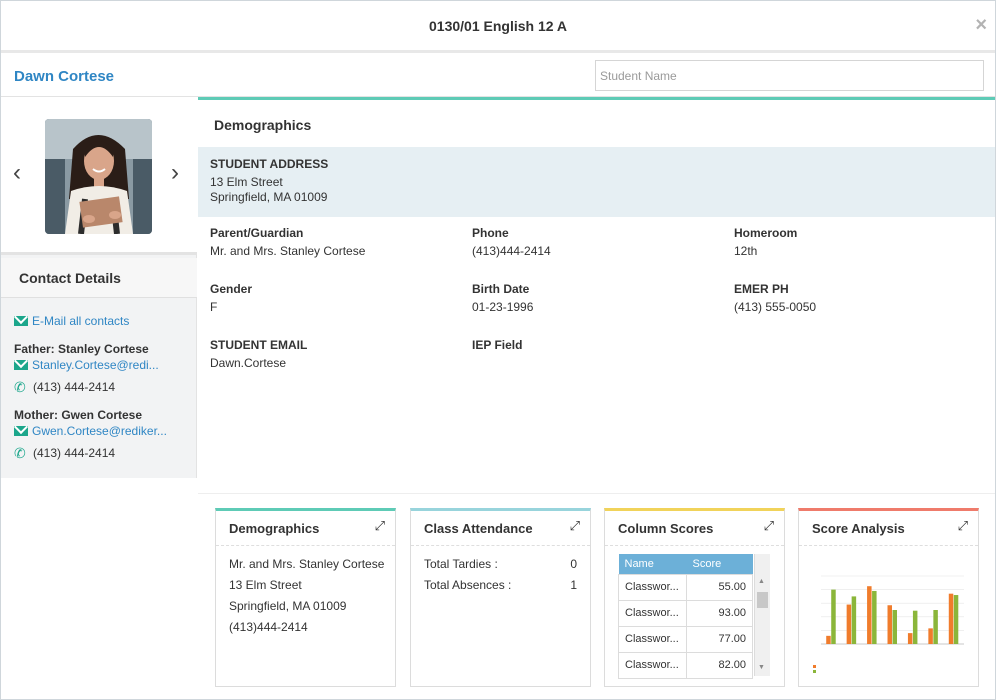 Image resolution: width=996 pixels, height=700 pixels. I want to click on father-heading: Father: Stanley Cortese, so click(81, 349).